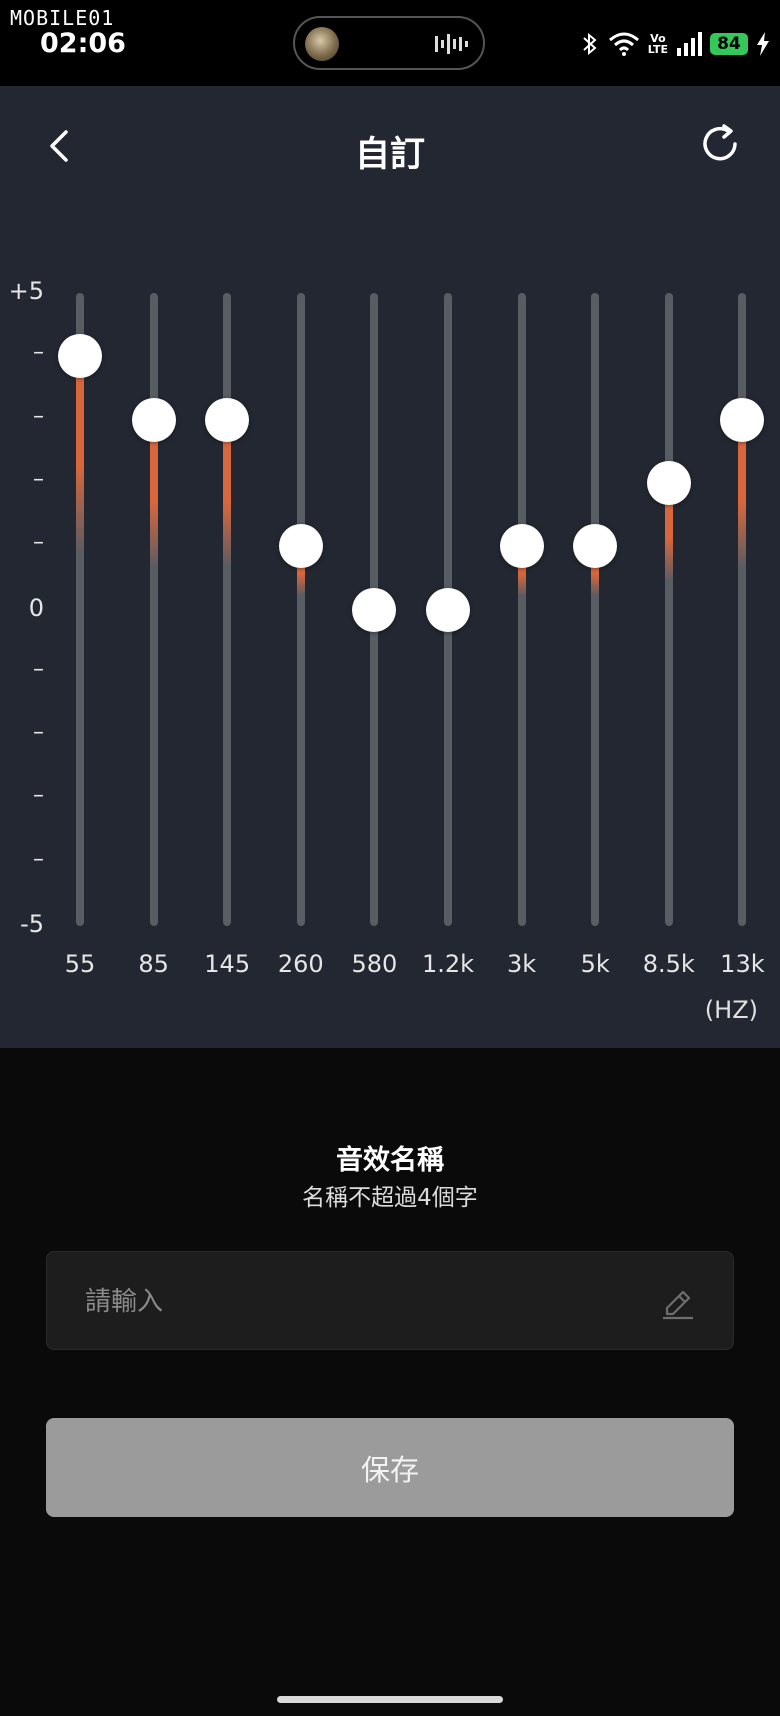 This screenshot has width=780, height=1716. Describe the element at coordinates (689, 44) in the screenshot. I see `signal-icon` at that location.